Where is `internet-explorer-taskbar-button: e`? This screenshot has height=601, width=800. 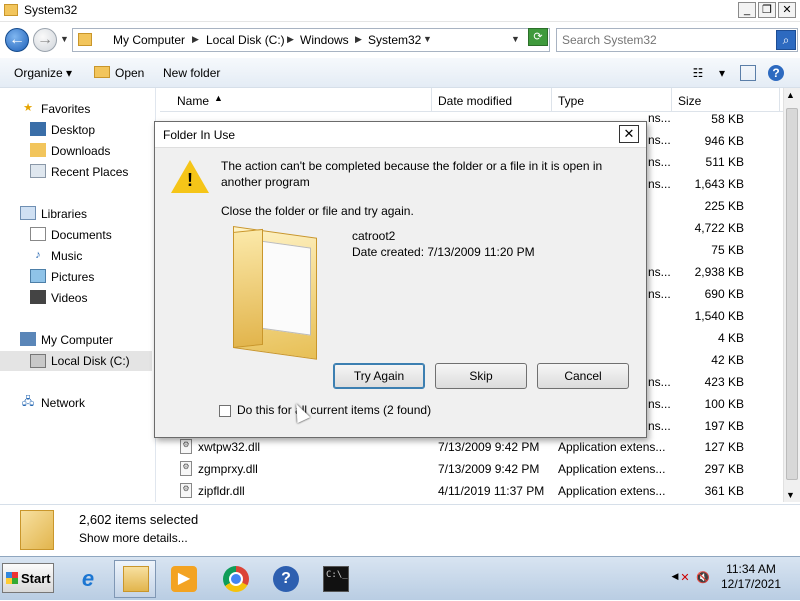
internet-explorer-taskbar-button: e is located at coordinates (87, 579).